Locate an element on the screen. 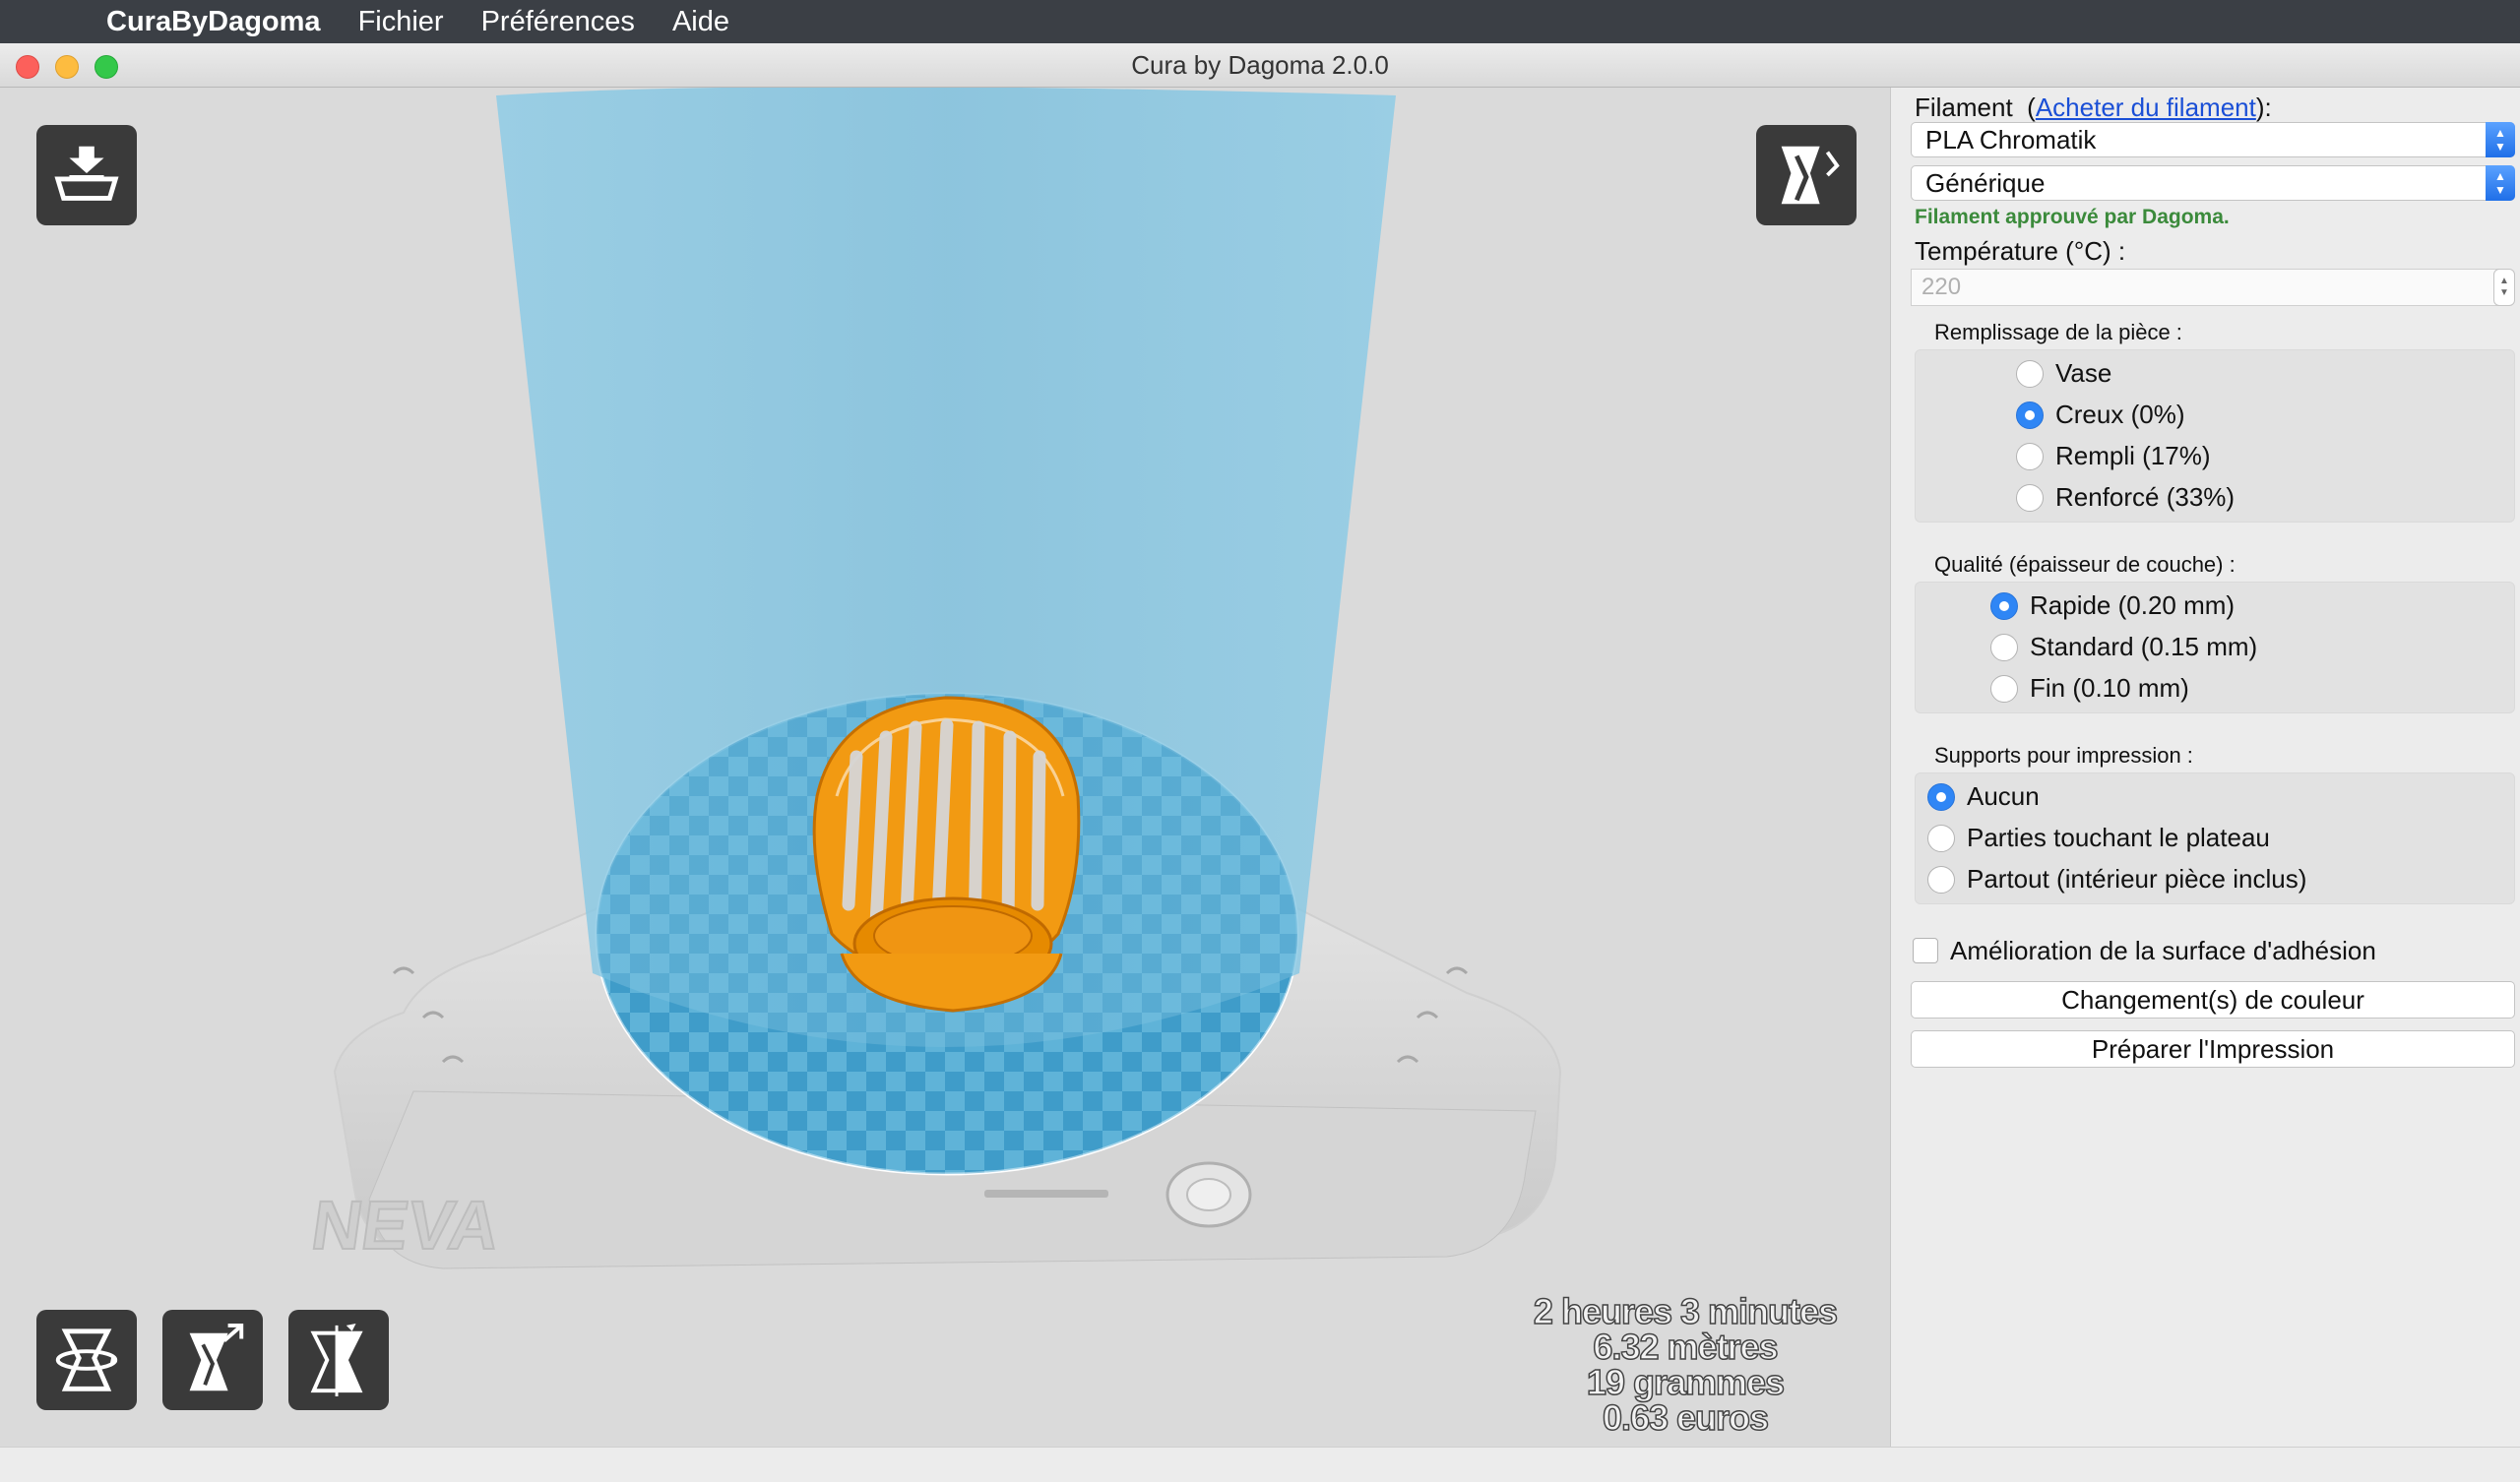 This screenshot has height=1482, width=2520. supports-option-label: Parties touchant le plateau is located at coordinates (2118, 837).